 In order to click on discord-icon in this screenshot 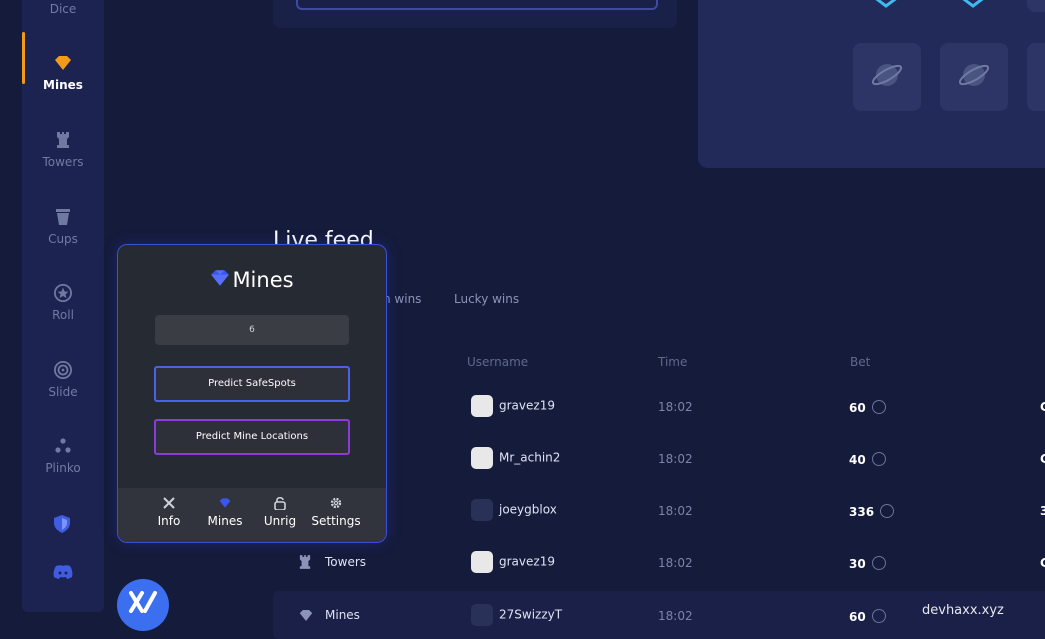, I will do `click(63, 573)`.